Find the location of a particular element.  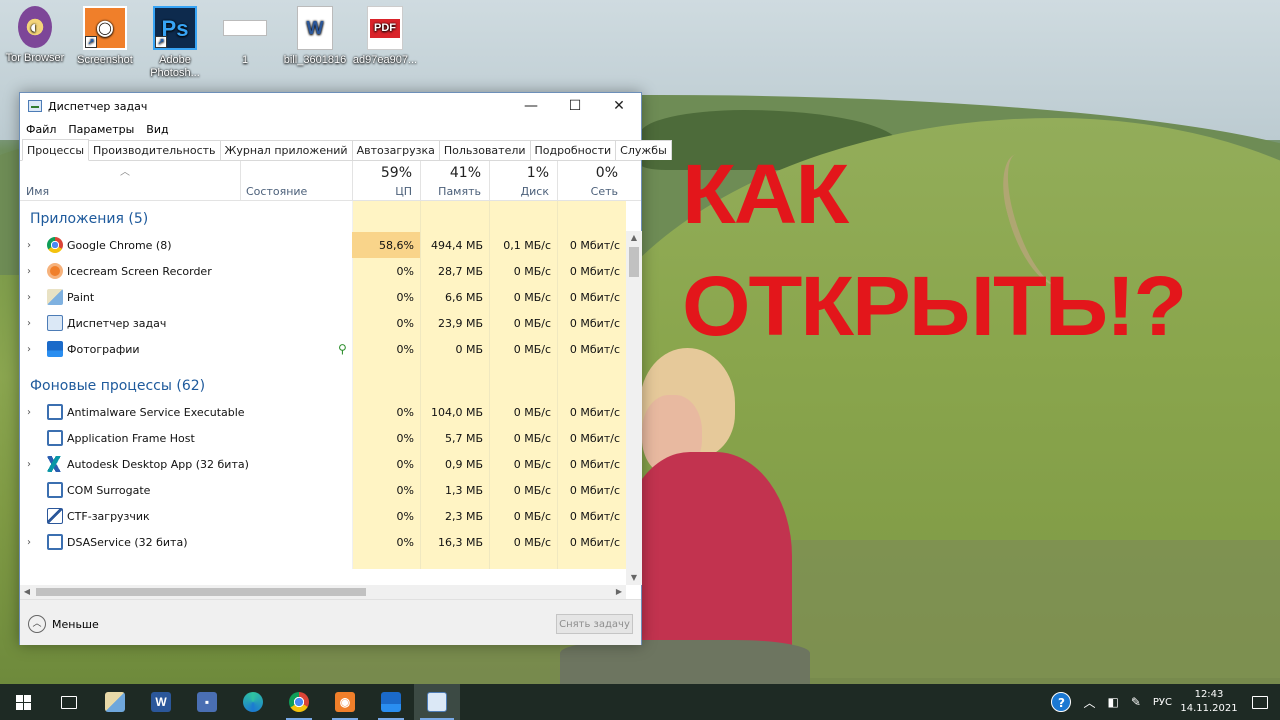

paint-icon is located at coordinates (115, 702).